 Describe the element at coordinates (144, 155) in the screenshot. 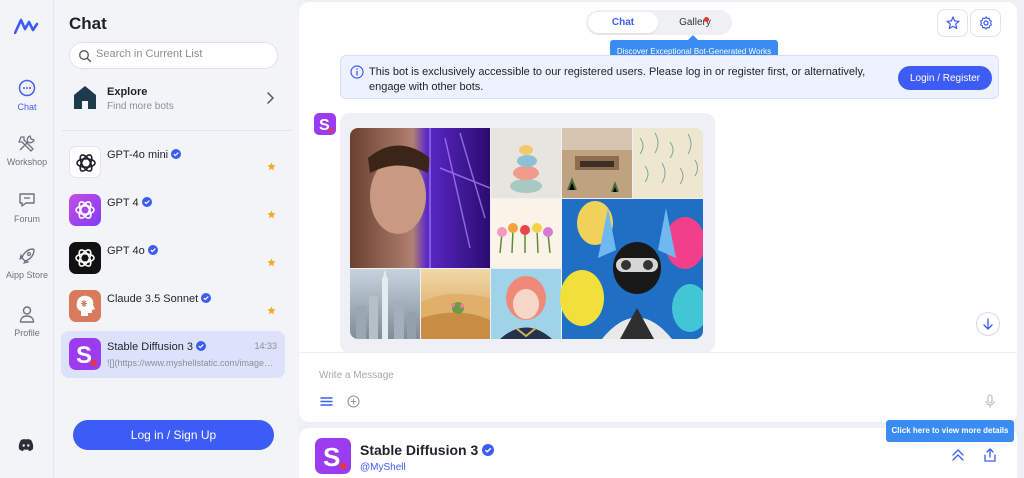

I see `bot-name: GPT-4o mini` at that location.